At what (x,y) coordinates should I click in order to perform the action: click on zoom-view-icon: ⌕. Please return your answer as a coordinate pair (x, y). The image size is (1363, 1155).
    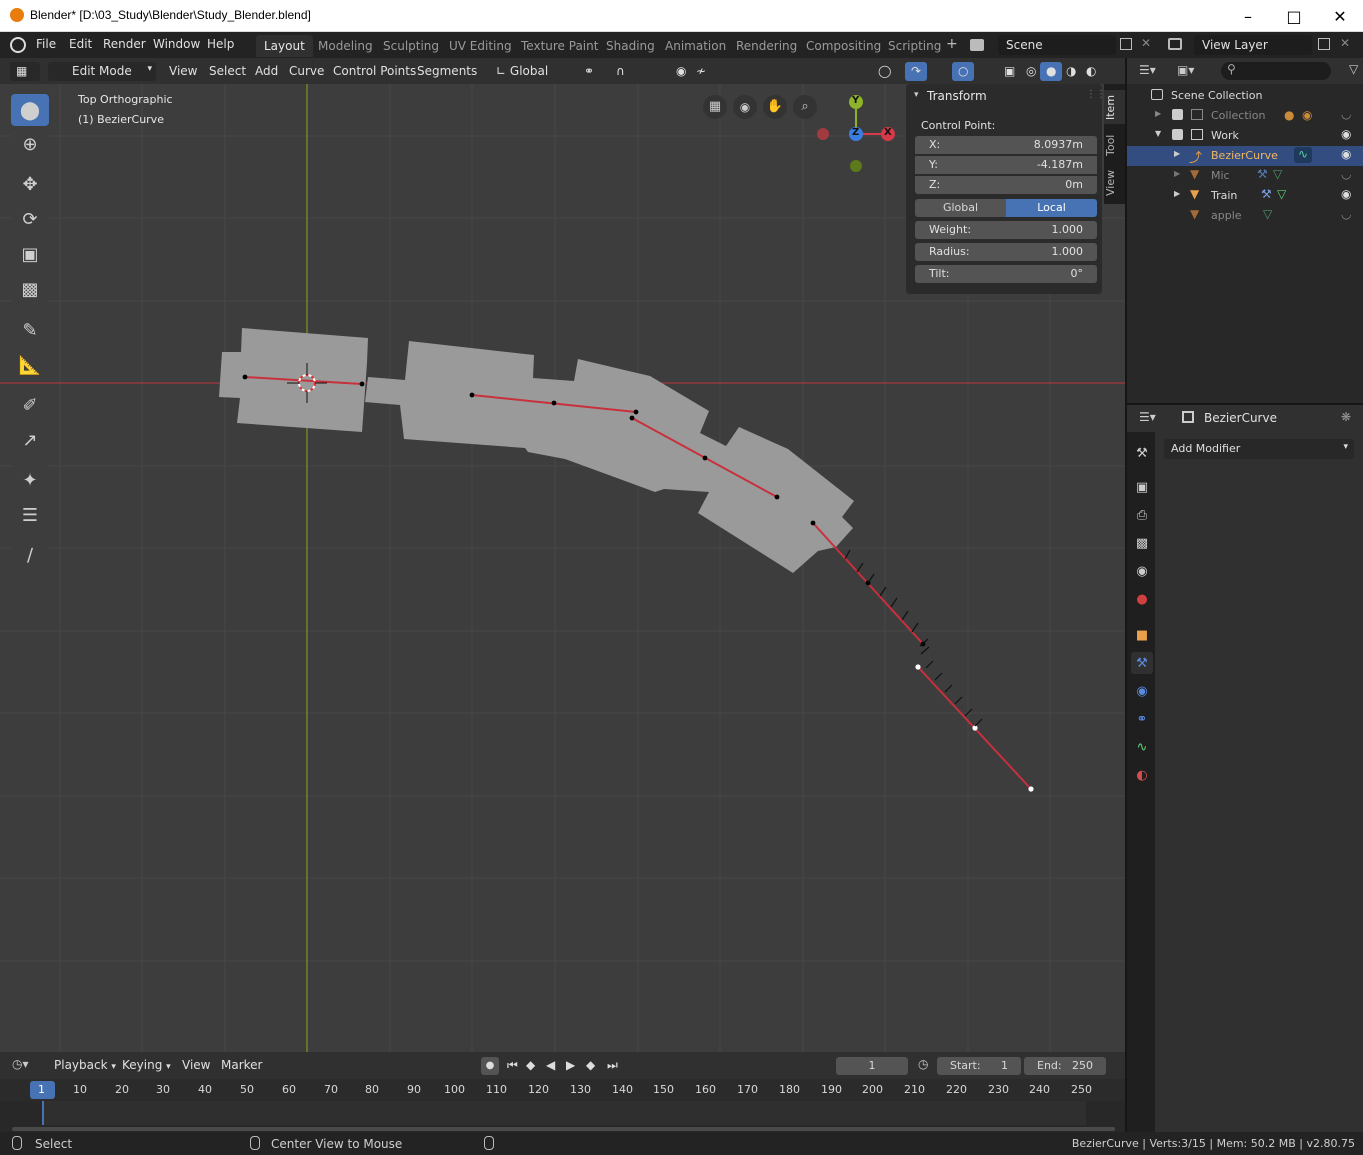
    Looking at the image, I should click on (805, 107).